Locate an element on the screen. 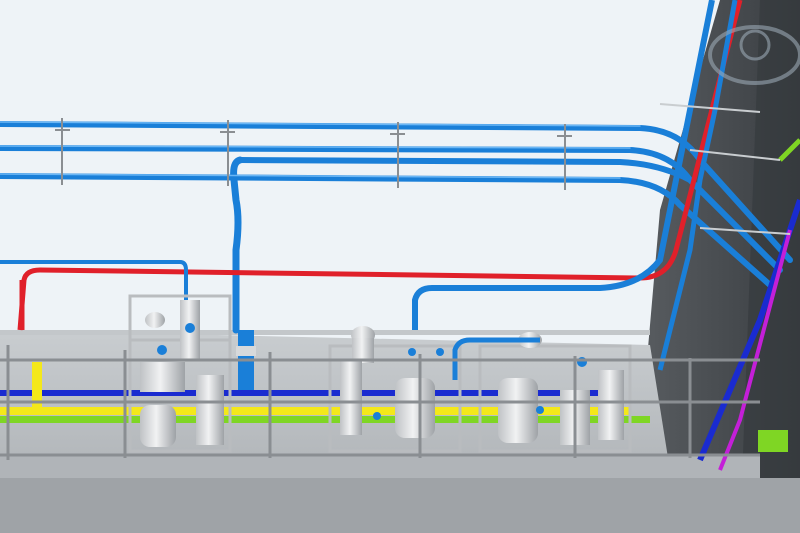  yellow-riser is located at coordinates (37, 387).